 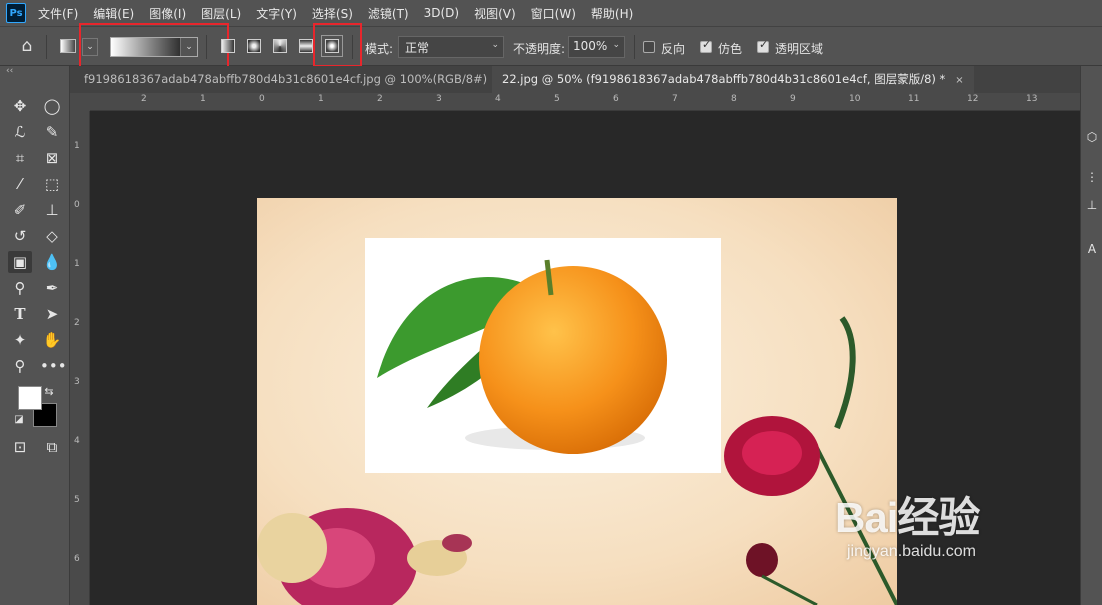 I want to click on stamp-tool-icon: ⊥, so click(x=52, y=210).